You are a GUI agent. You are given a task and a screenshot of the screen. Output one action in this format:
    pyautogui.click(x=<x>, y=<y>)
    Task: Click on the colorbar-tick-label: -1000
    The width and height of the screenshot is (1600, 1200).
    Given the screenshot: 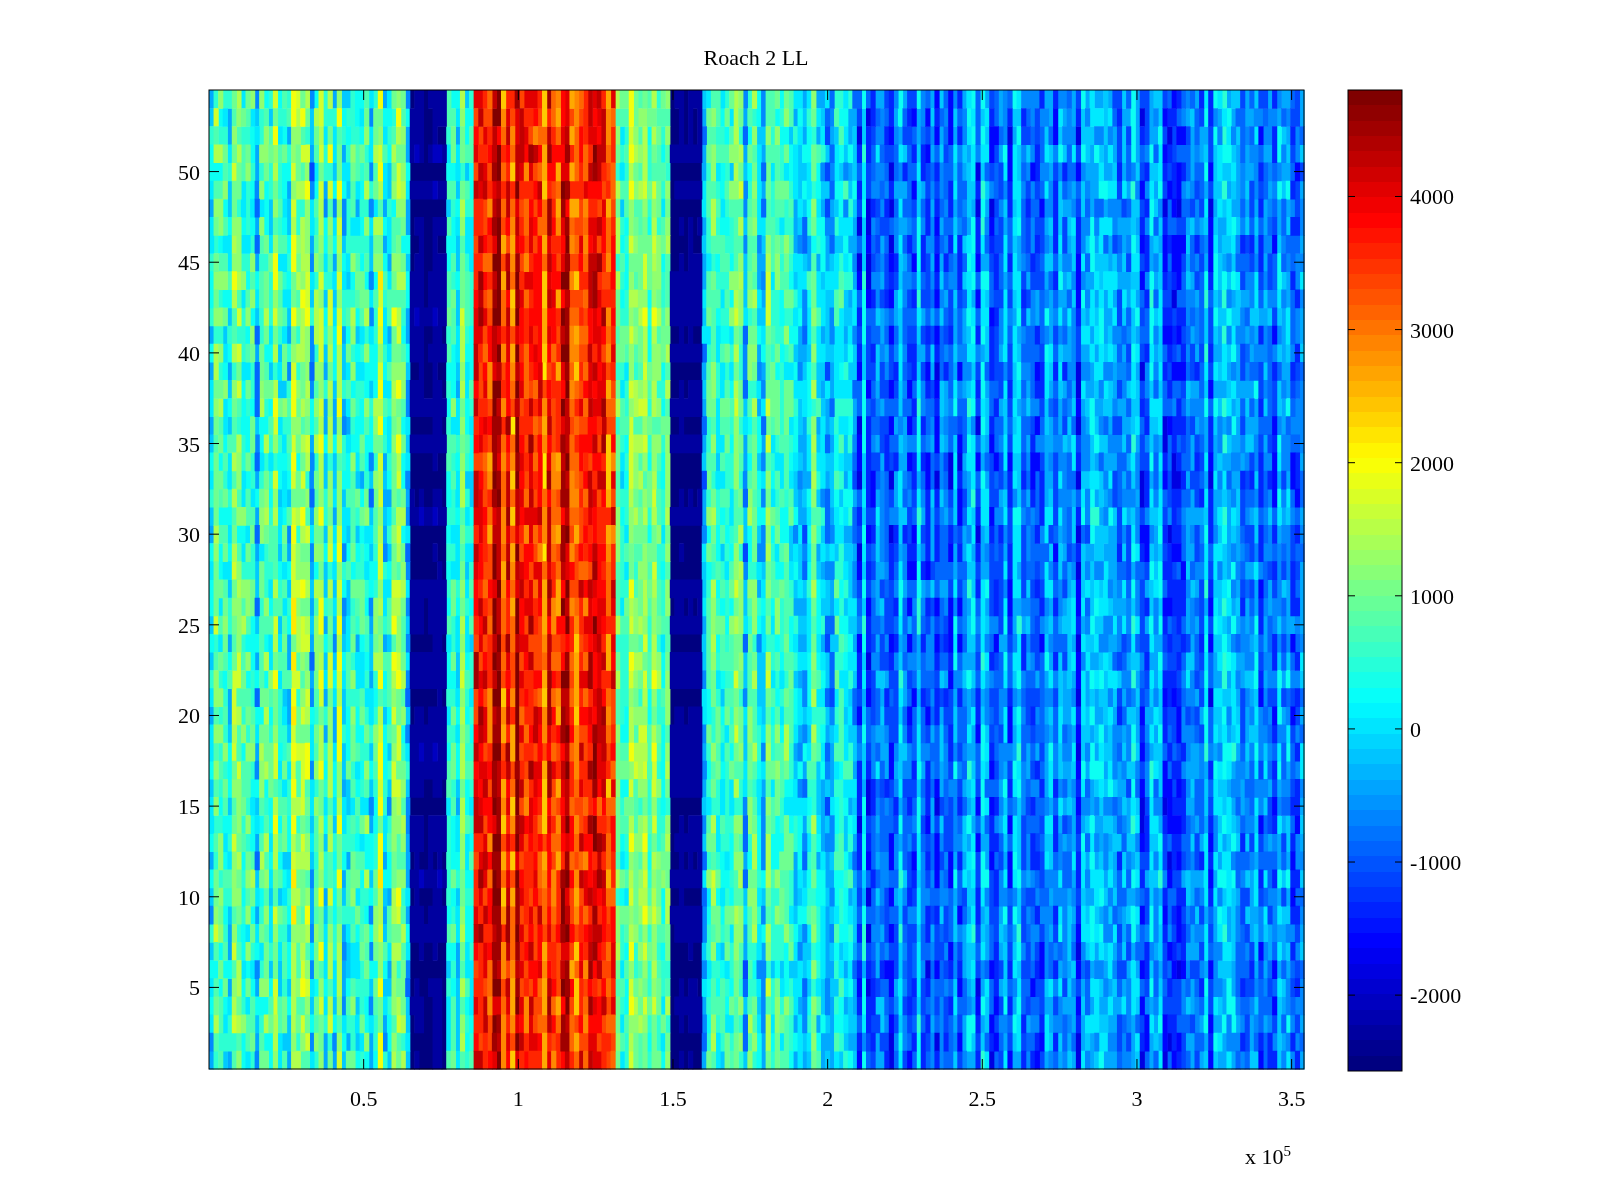 What is the action you would take?
    pyautogui.click(x=1436, y=862)
    